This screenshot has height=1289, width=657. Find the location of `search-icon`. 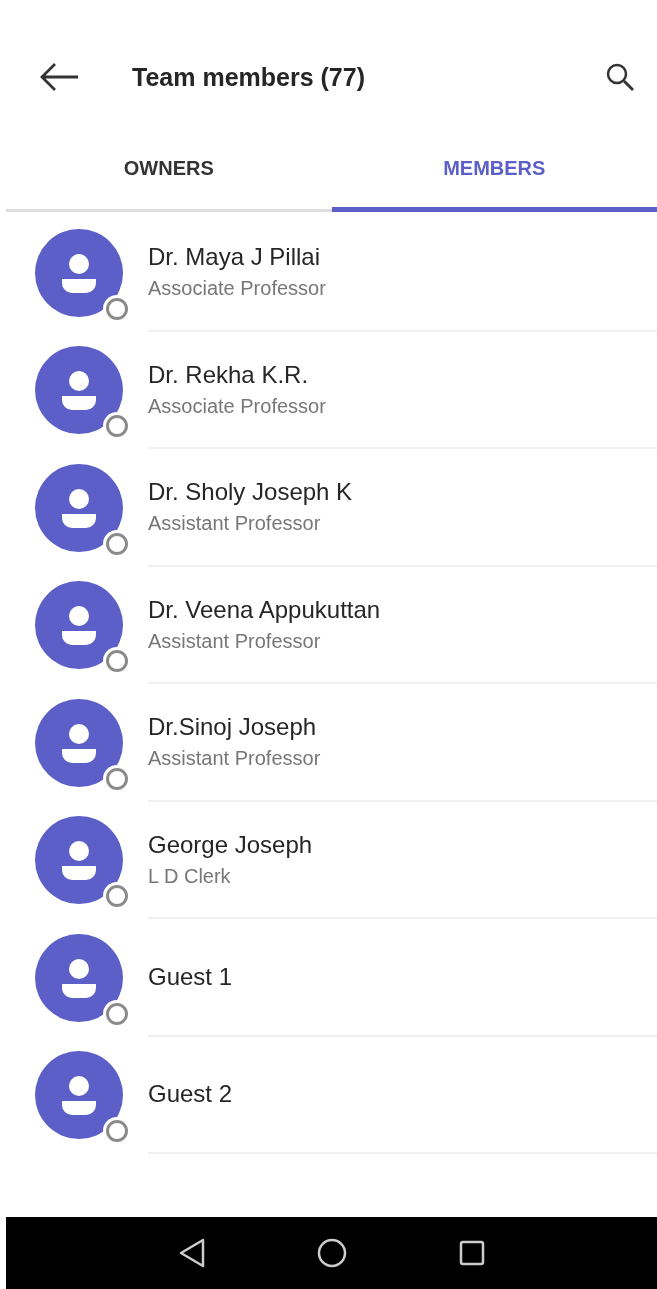

search-icon is located at coordinates (620, 77).